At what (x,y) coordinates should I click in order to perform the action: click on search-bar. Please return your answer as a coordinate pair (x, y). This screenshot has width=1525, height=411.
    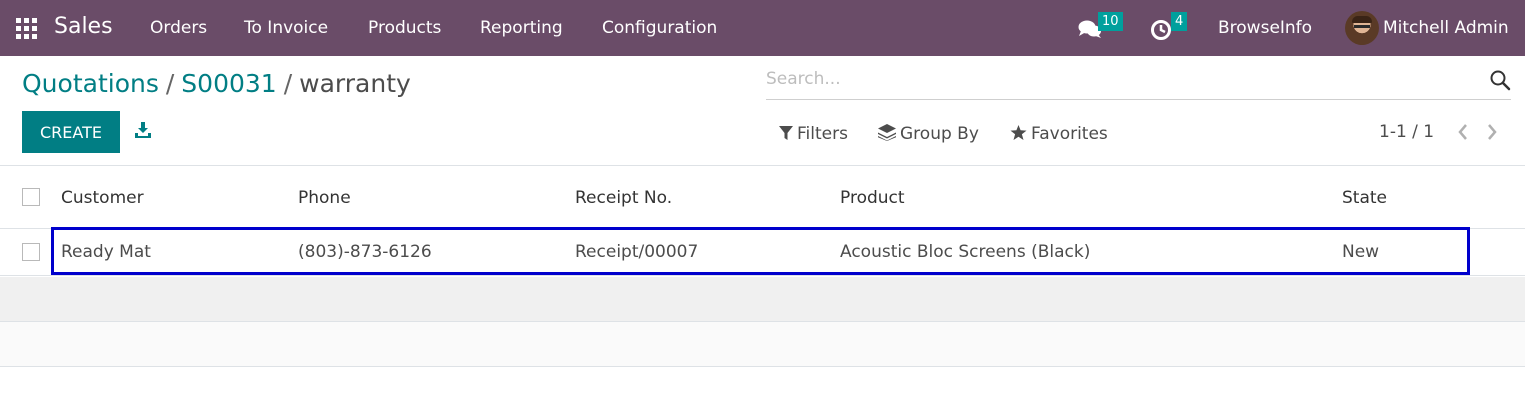
    Looking at the image, I should click on (1138, 79).